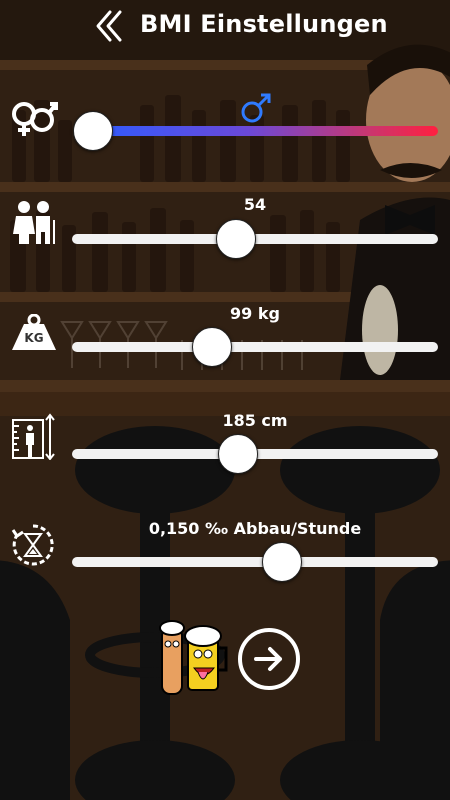 The image size is (450, 800). I want to click on weight-value-label: 99 kg, so click(255, 313).